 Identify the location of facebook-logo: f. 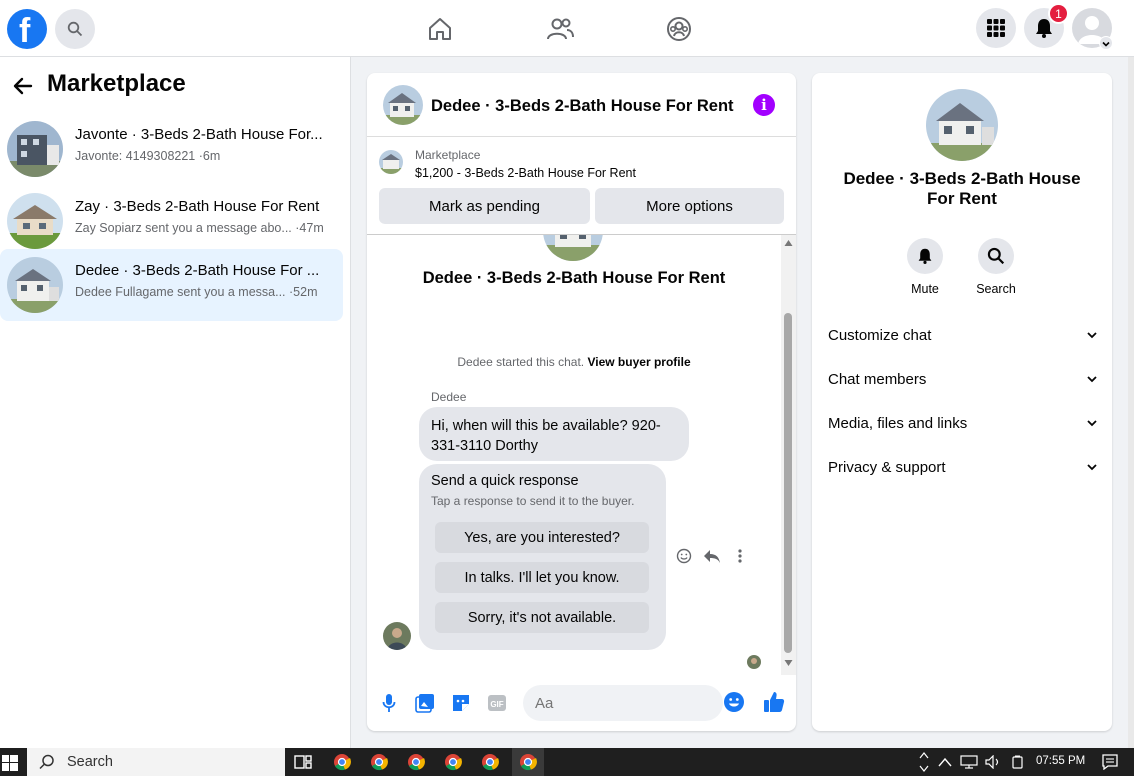
(27, 29).